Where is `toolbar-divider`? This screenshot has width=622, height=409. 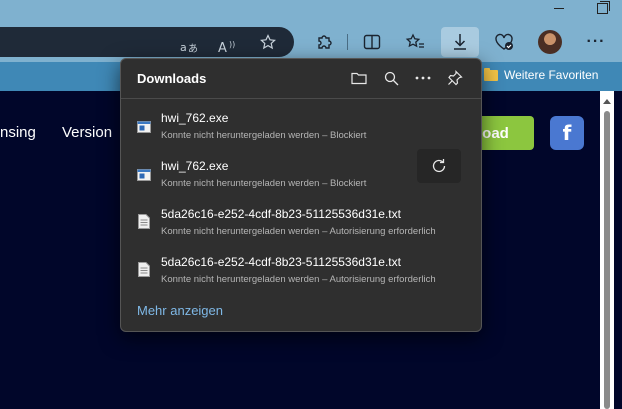
toolbar-divider is located at coordinates (347, 42).